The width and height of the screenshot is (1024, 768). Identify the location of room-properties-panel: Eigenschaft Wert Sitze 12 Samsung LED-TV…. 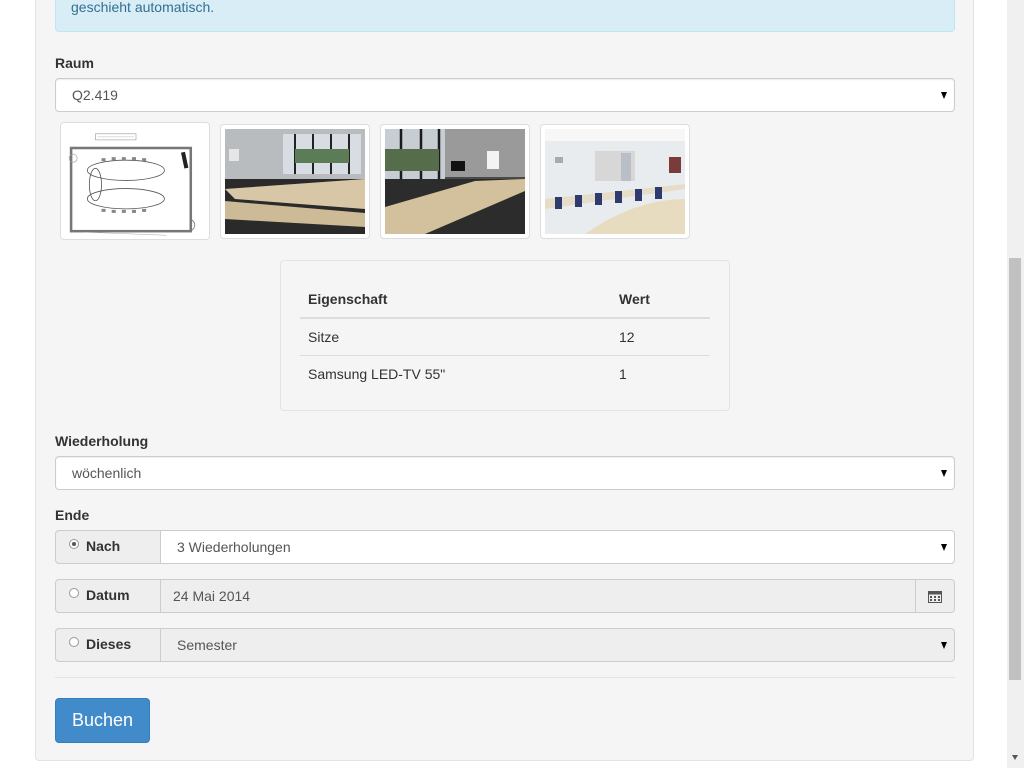
(505, 335).